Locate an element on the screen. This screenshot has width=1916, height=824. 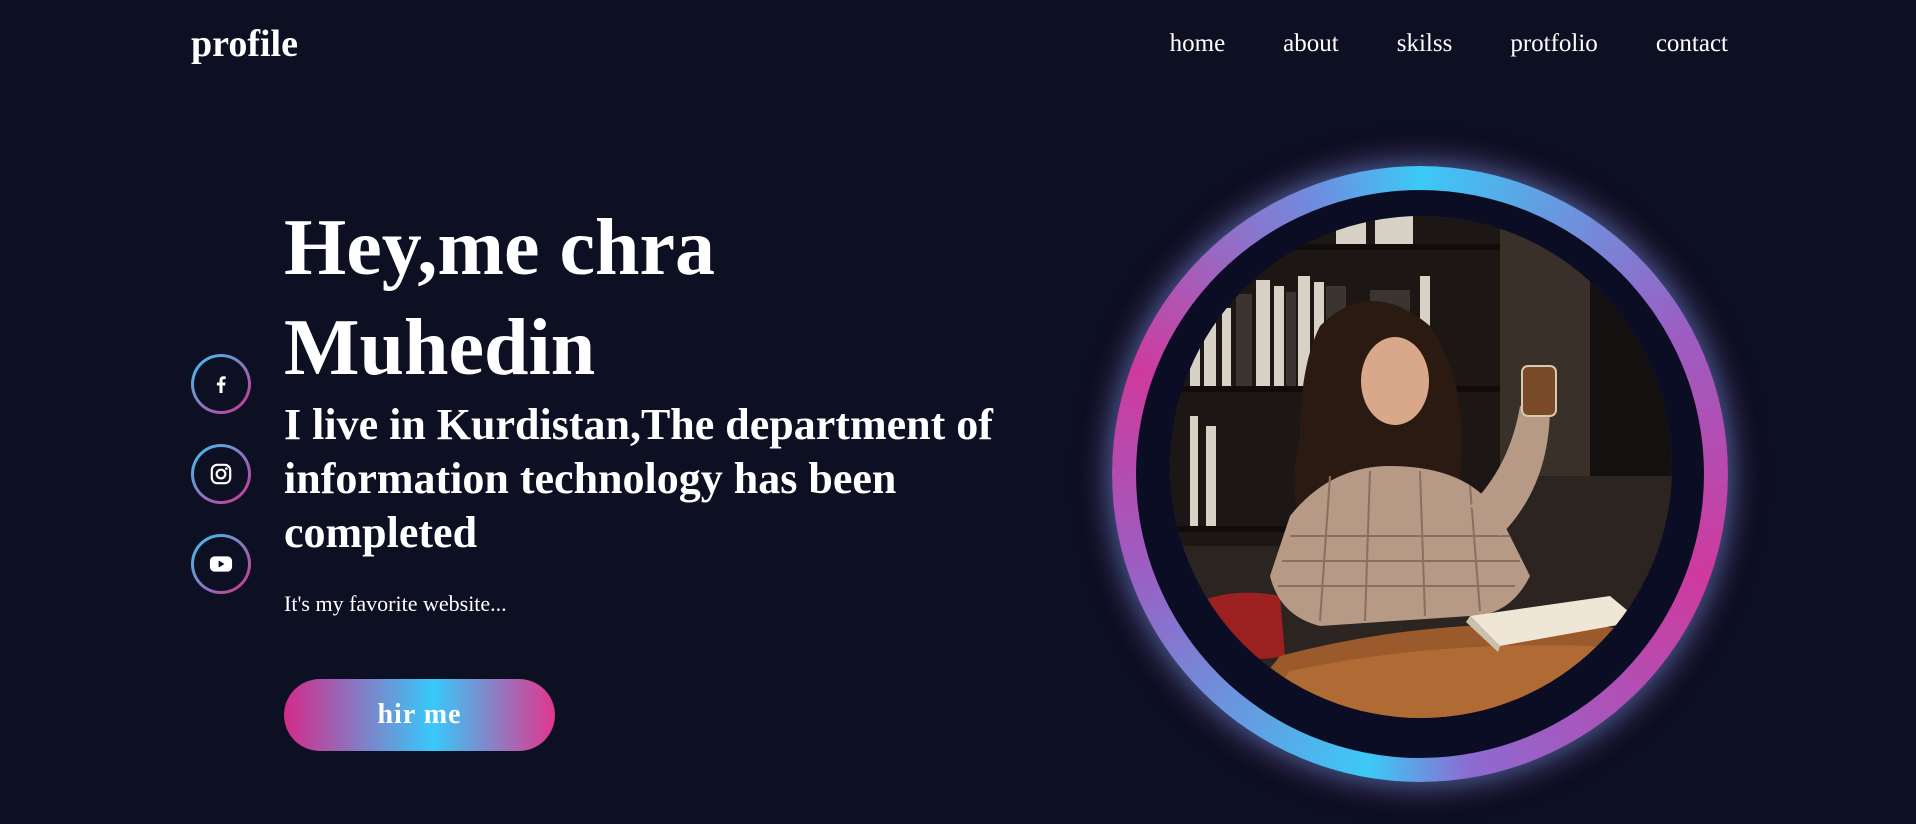
nav-link-home: home is located at coordinates (1198, 44).